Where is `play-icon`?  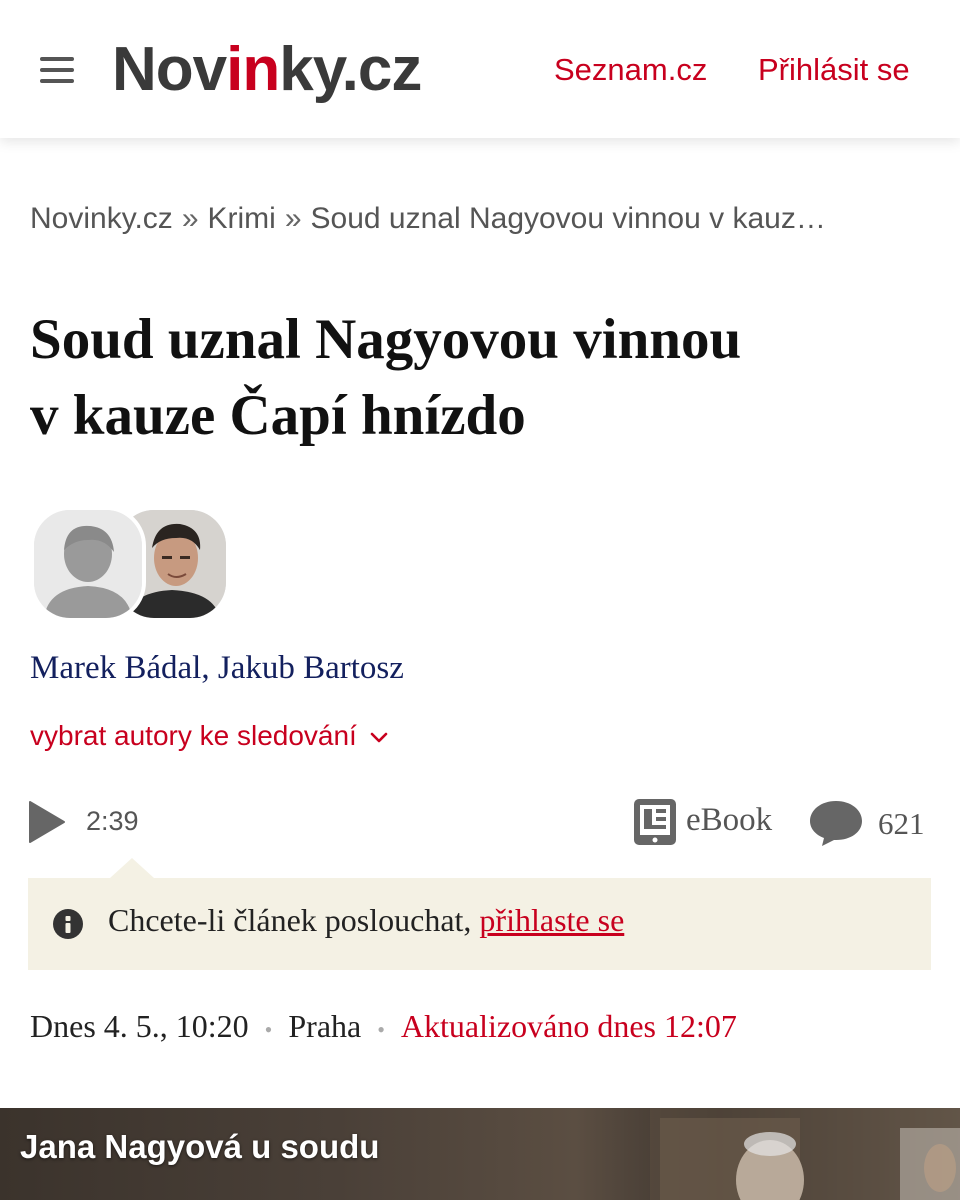
play-icon is located at coordinates (47, 824).